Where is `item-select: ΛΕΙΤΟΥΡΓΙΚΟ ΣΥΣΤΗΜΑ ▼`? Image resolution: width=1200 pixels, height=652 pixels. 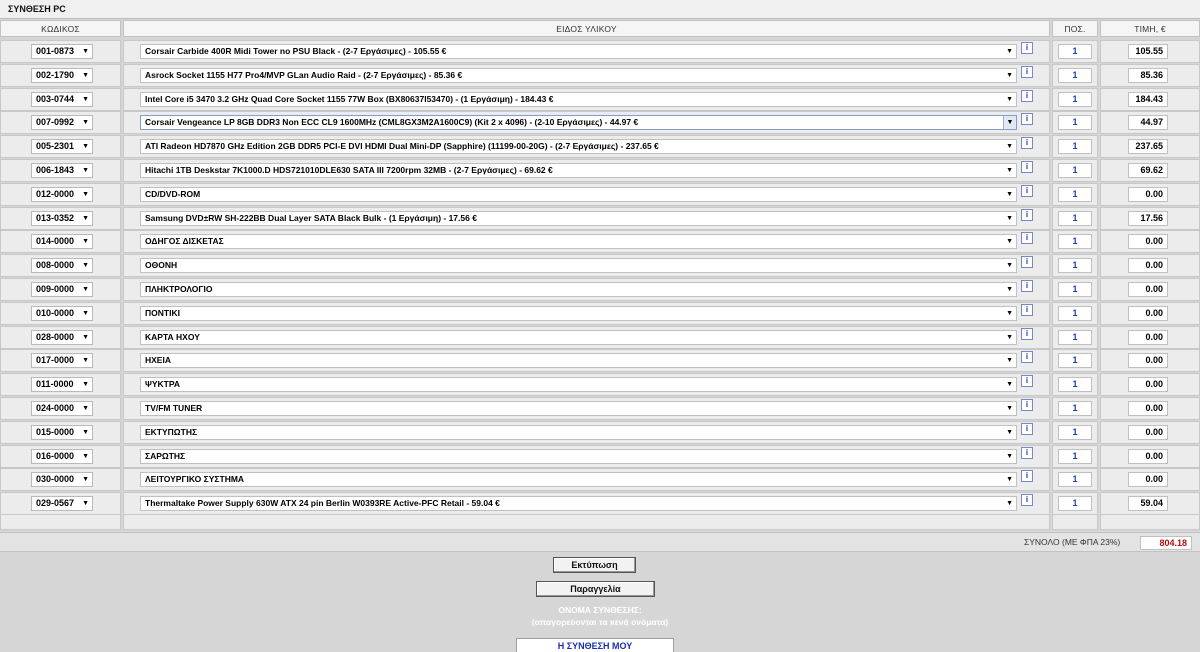
item-select: ΛΕΙΤΟΥΡΓΙΚΟ ΣΥΣΤΗΜΑ ▼ is located at coordinates (578, 480).